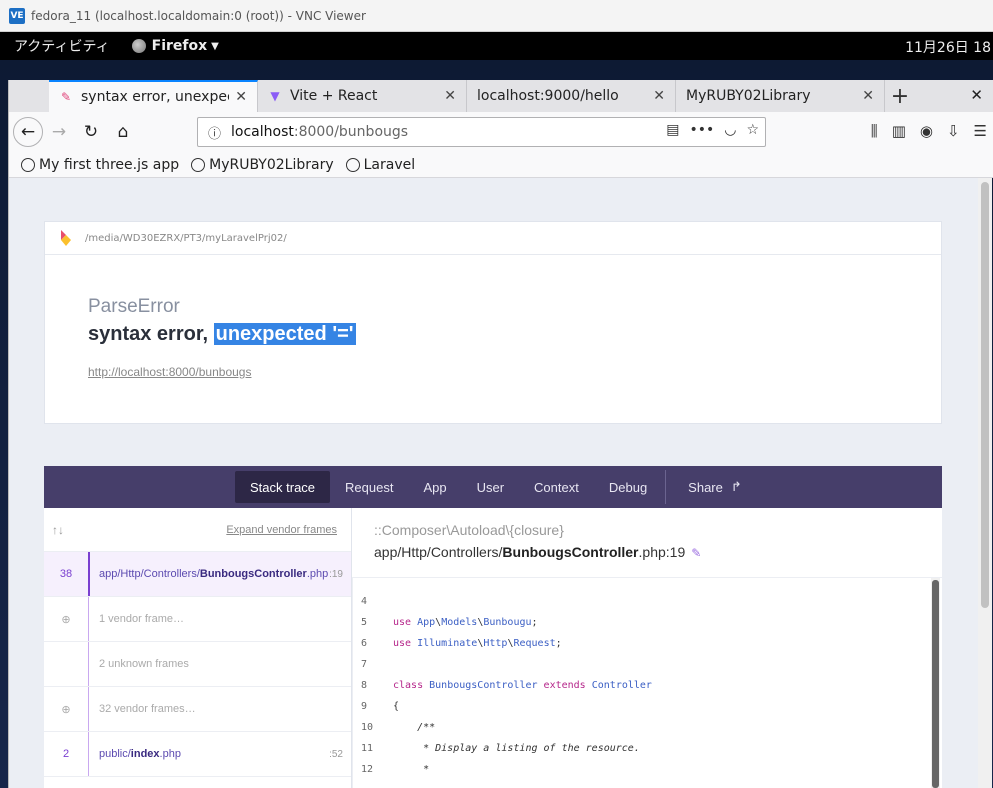  Describe the element at coordinates (369, 487) in the screenshot. I see `tab-request: Request` at that location.